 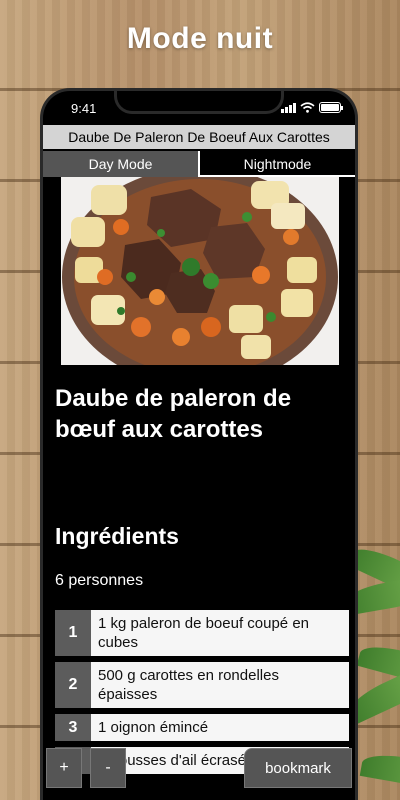 I want to click on servings-count: 6 personnes, so click(x=99, y=580).